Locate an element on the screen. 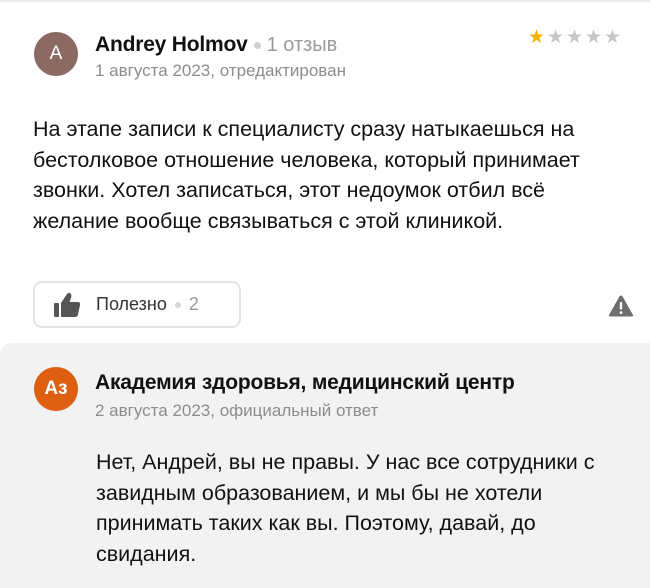 Image resolution: width=650 pixels, height=588 pixels. author-review-count: 1 отзыв is located at coordinates (302, 44).